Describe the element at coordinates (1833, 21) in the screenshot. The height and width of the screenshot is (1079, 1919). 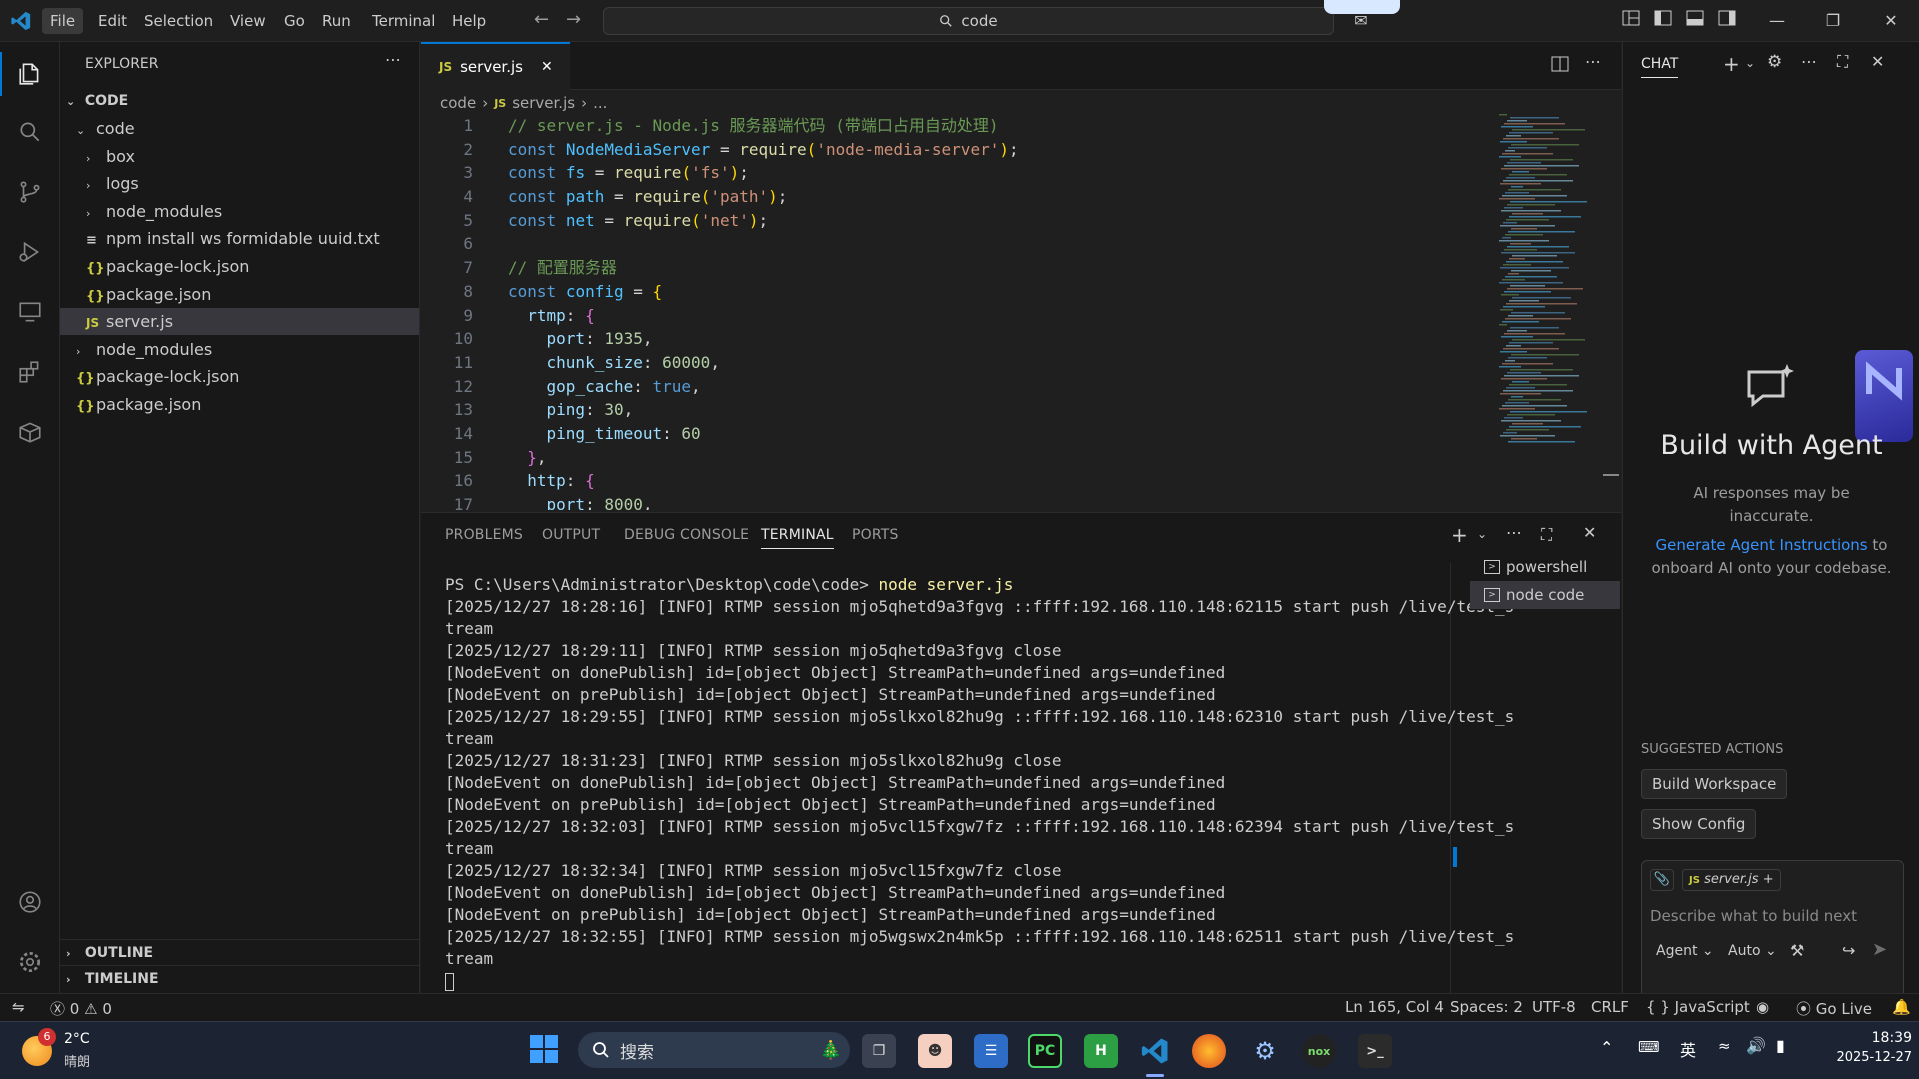
I see `restore-icon: ❐` at that location.